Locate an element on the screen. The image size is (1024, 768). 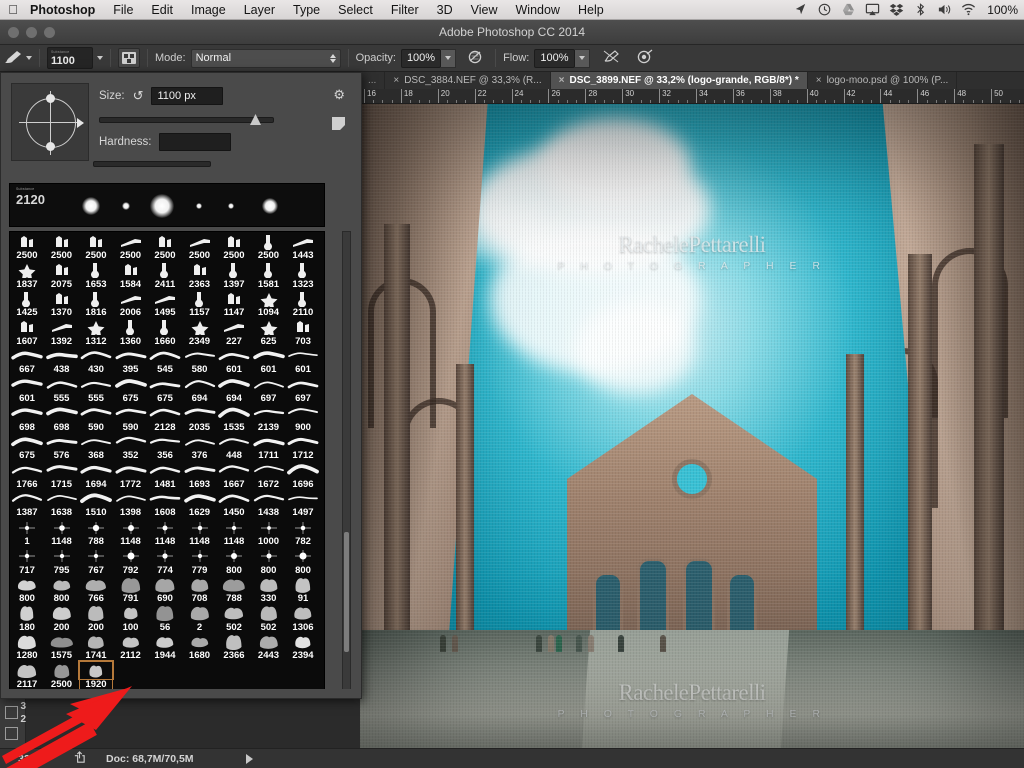
airplay-display-icon is located at coordinates (872, 9).